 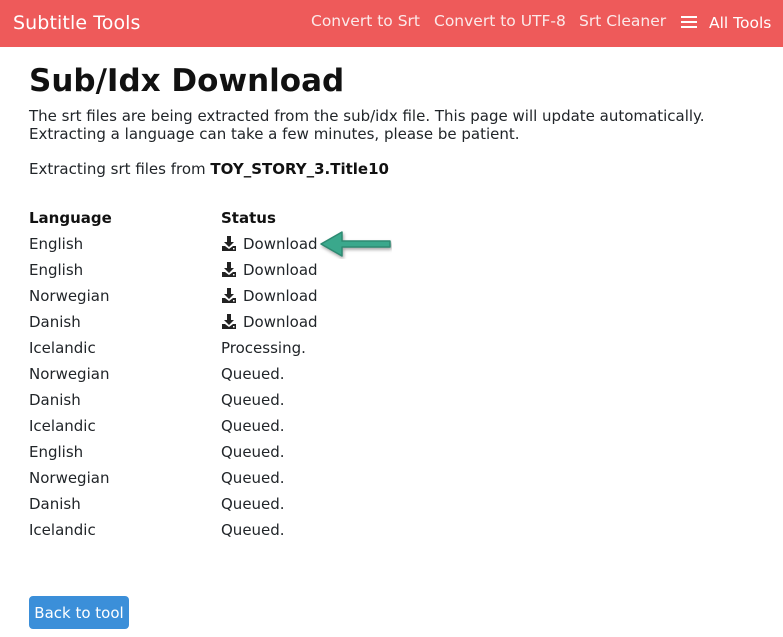 What do you see at coordinates (263, 348) in the screenshot?
I see `row-status: Processing.` at bounding box center [263, 348].